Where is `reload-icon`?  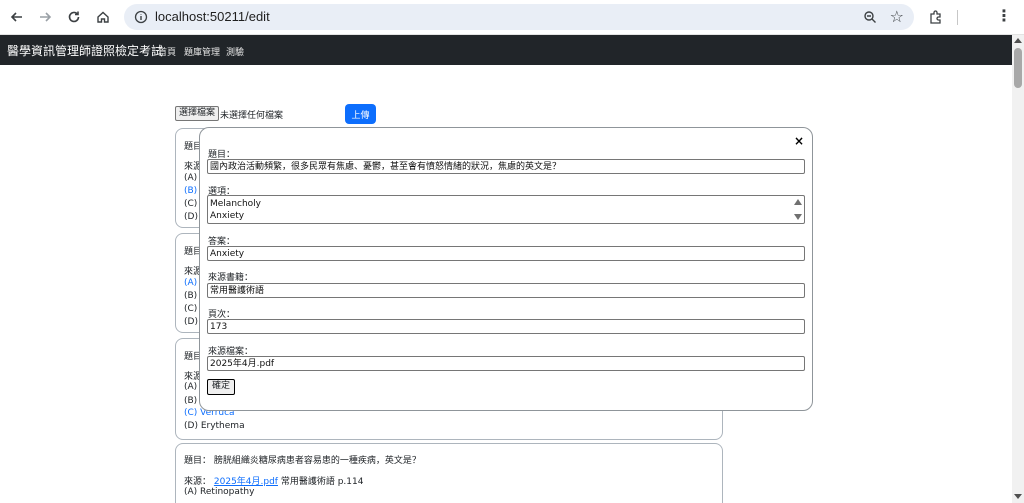
reload-icon is located at coordinates (74, 17).